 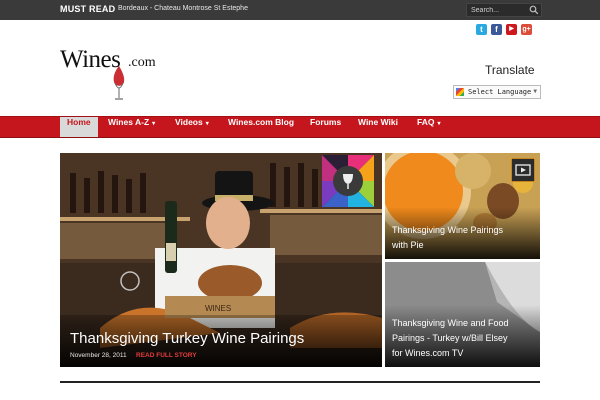 What do you see at coordinates (119, 83) in the screenshot?
I see `wine-glass-icon` at bounding box center [119, 83].